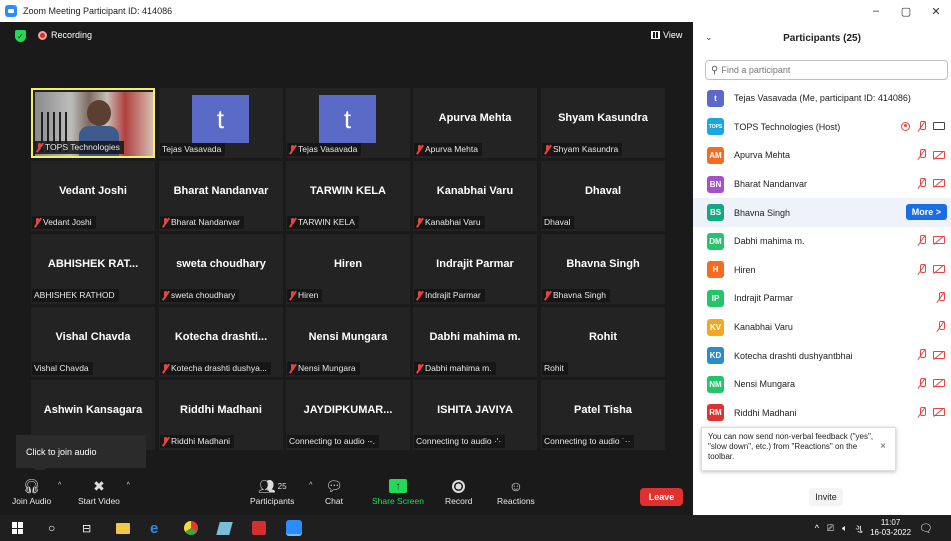  Describe the element at coordinates (475, 123) in the screenshot. I see `participant-tile: Apurva Mehta Apurva Mehta` at that location.